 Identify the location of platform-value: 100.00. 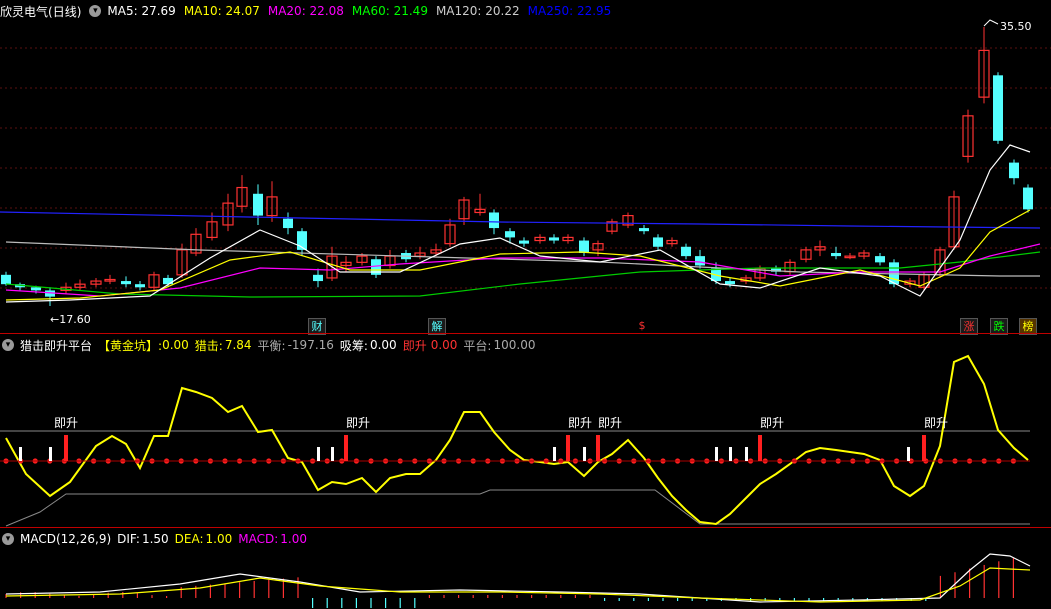
(514, 345).